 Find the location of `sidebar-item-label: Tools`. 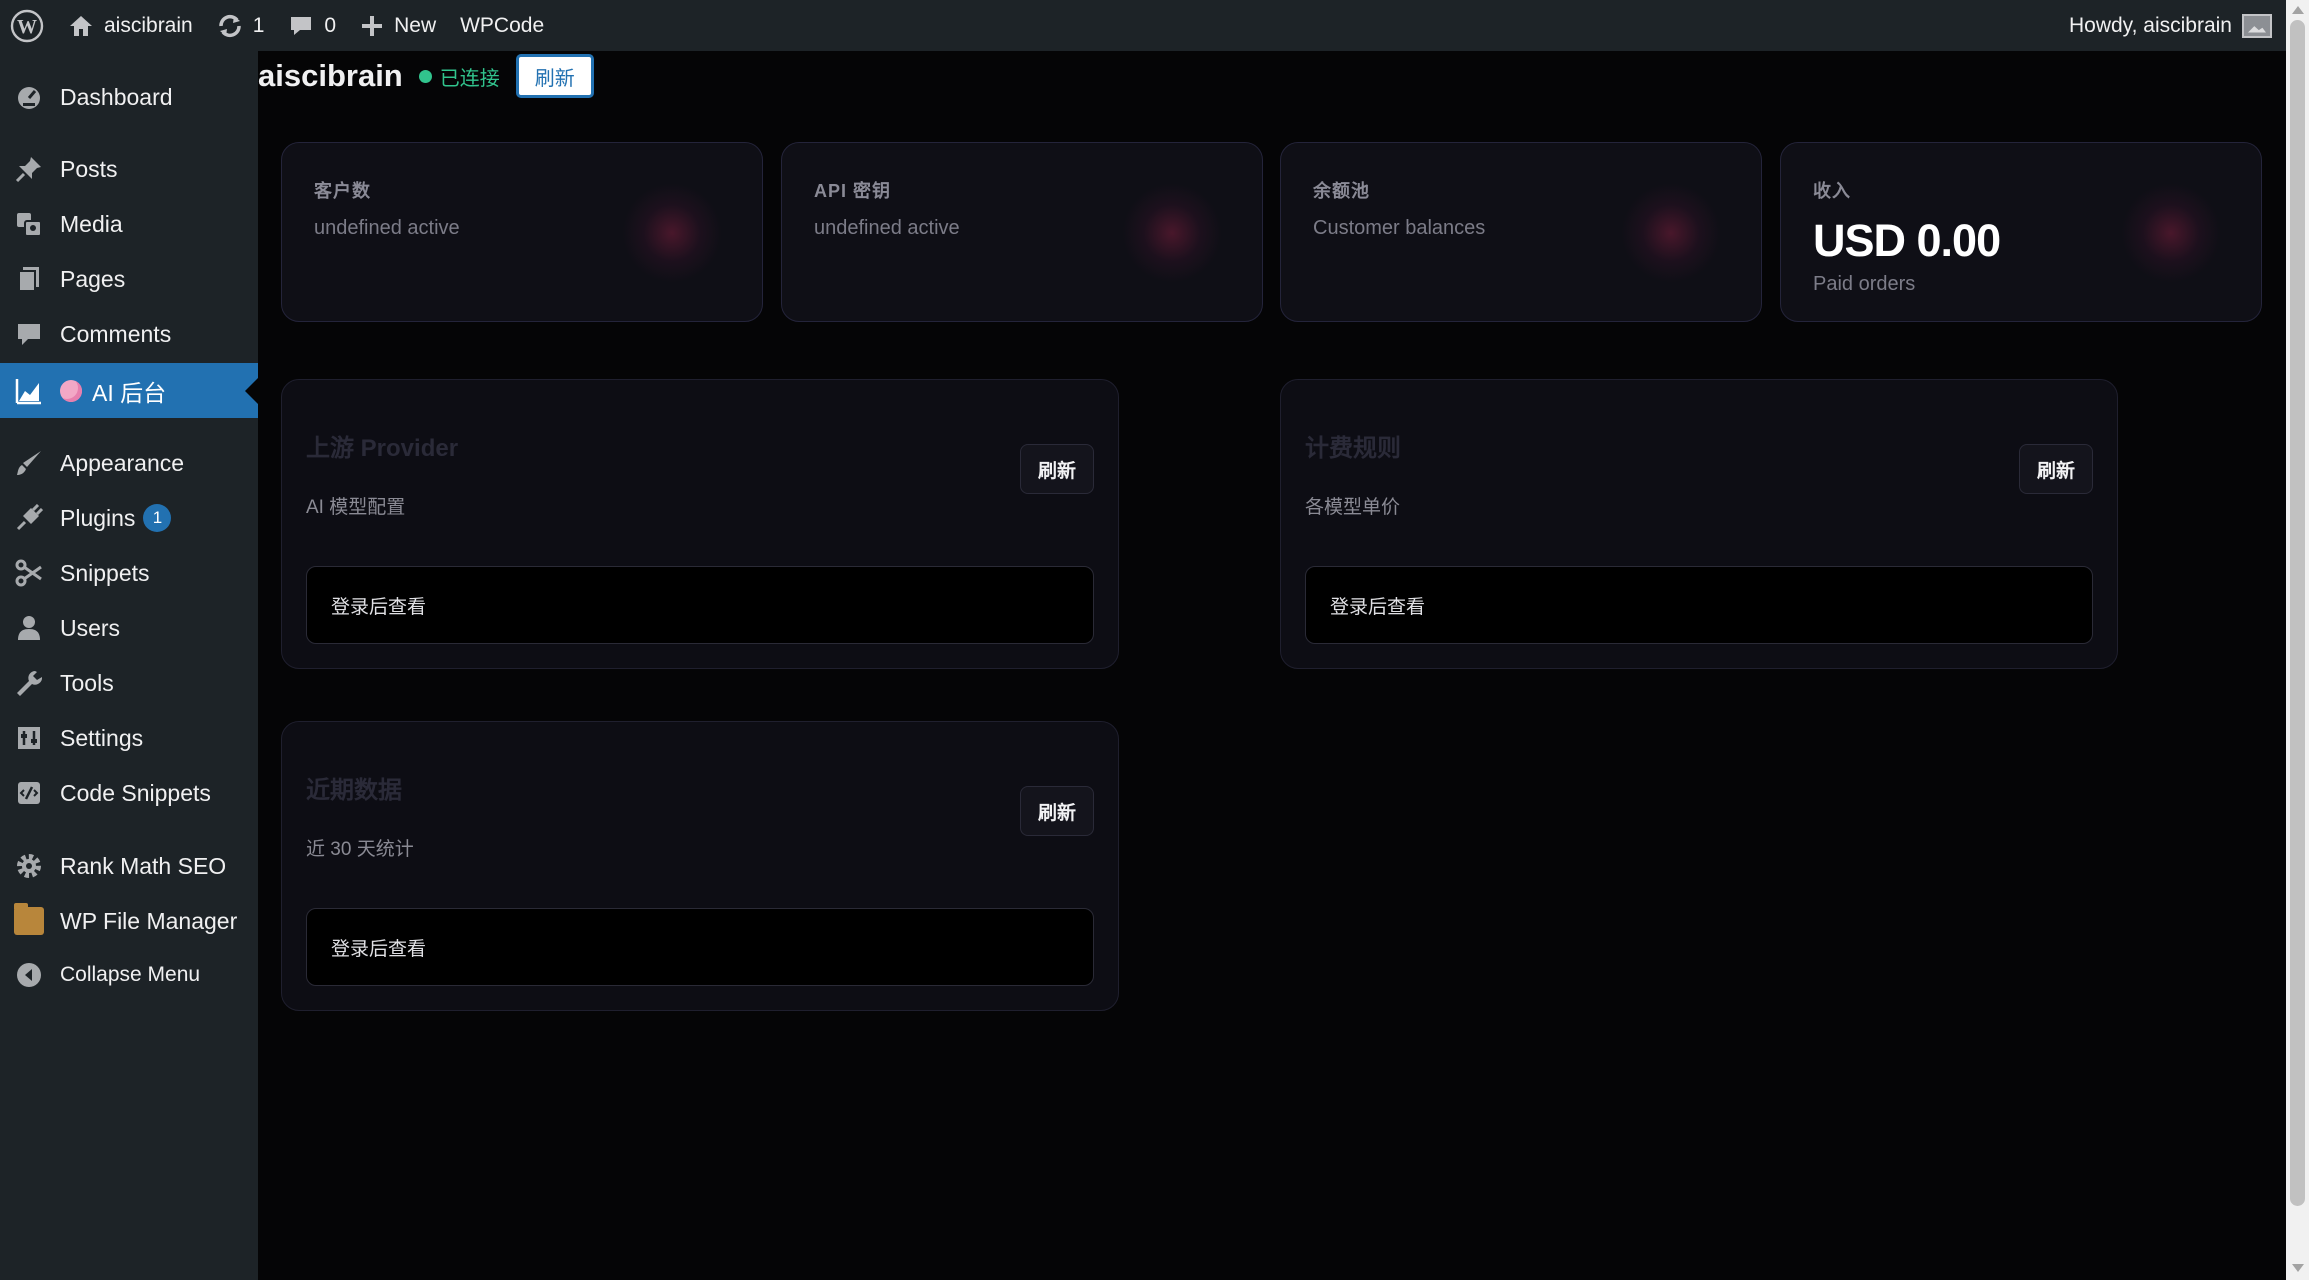

sidebar-item-label: Tools is located at coordinates (87, 682).